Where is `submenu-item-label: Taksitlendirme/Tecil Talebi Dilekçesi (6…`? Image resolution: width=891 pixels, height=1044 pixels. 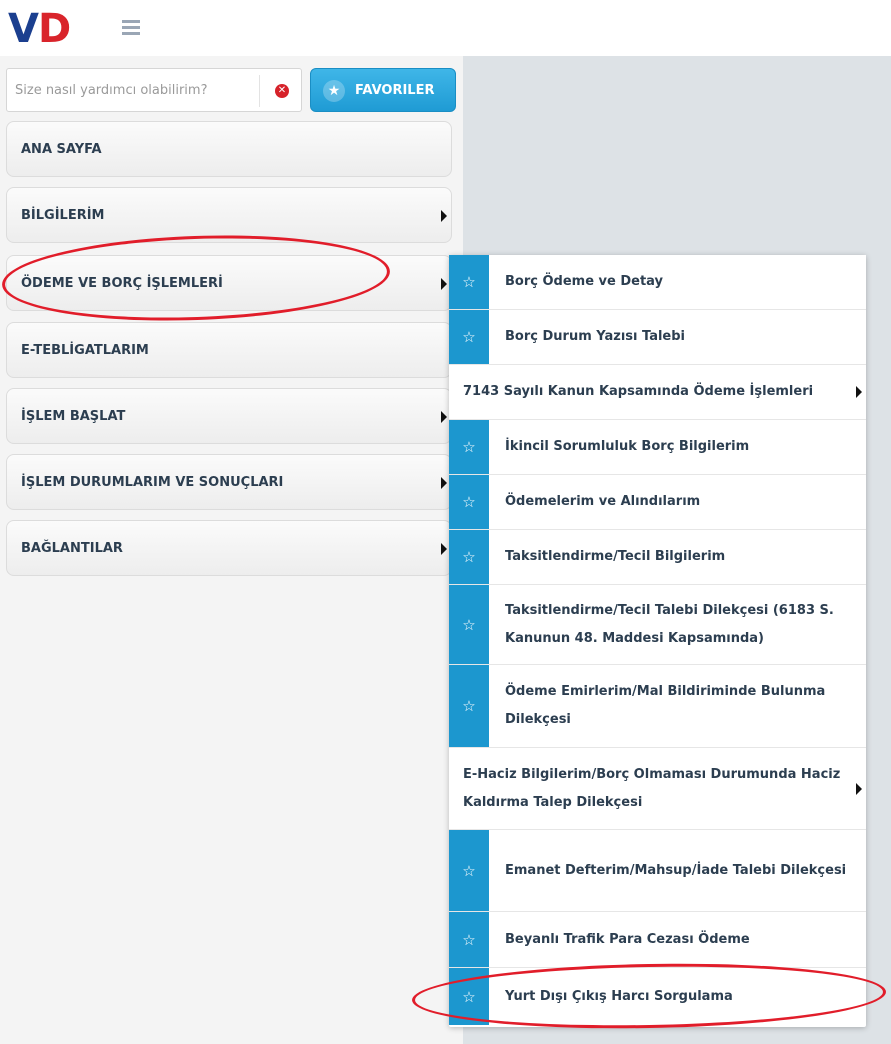
submenu-item-label: Taksitlendirme/Tecil Talebi Dilekçesi (6… is located at coordinates (669, 624).